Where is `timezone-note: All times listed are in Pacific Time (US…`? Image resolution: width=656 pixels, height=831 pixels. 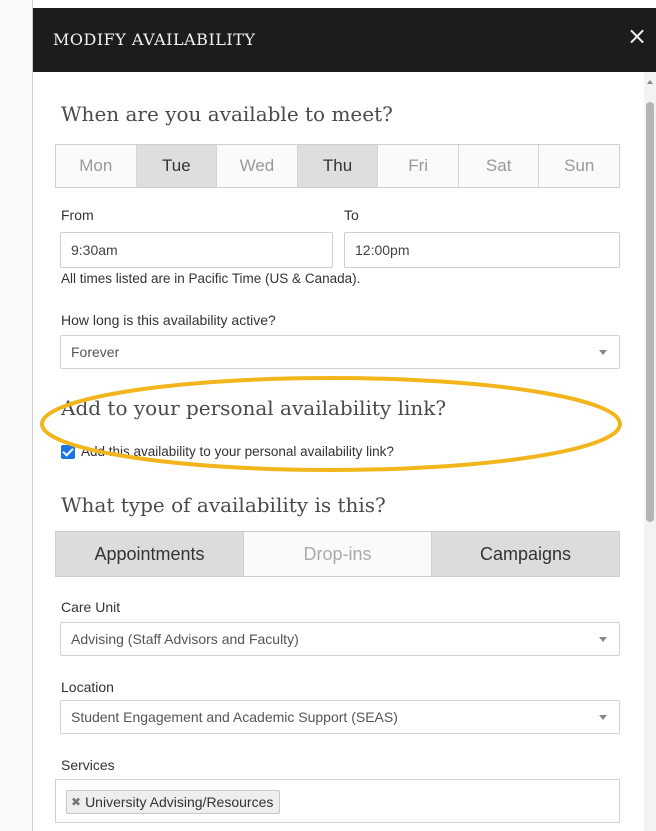 timezone-note: All times listed are in Pacific Time (US… is located at coordinates (211, 278).